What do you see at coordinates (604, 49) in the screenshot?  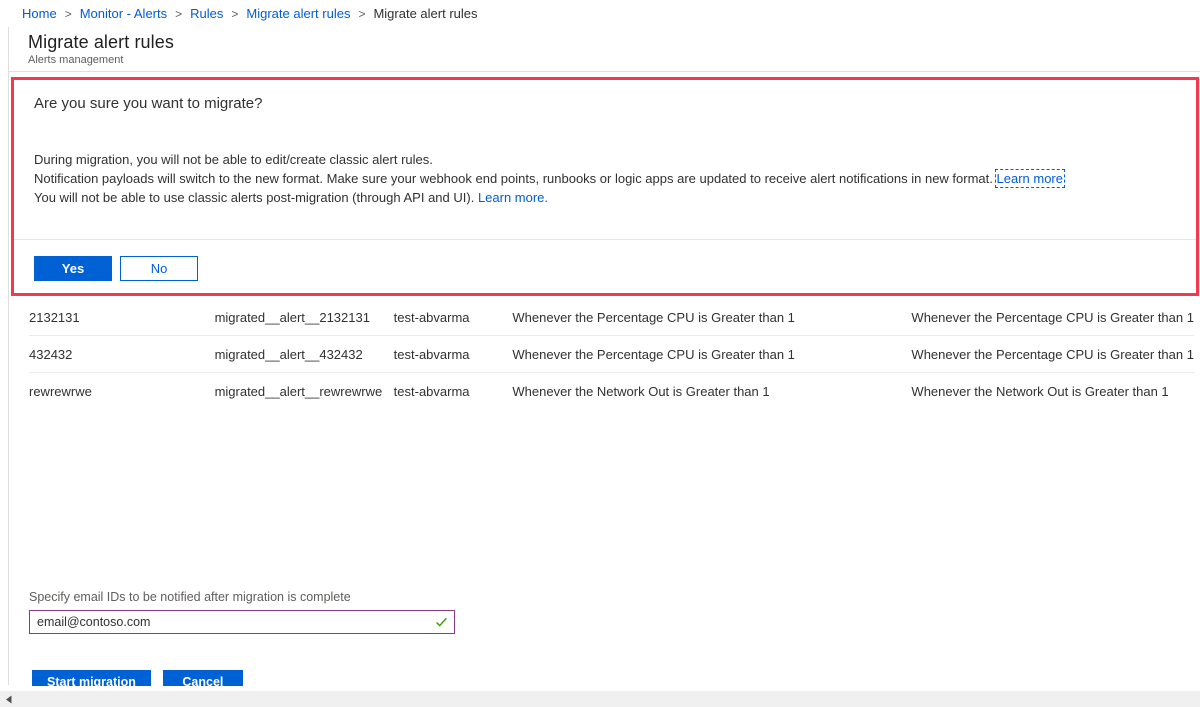 I see `blade-header: Migrate alert rules Alerts management` at bounding box center [604, 49].